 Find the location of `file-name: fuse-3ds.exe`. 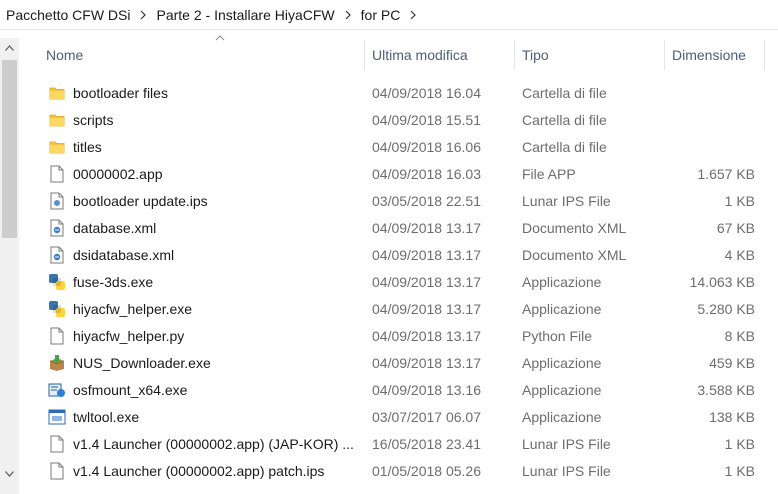

file-name: fuse-3ds.exe is located at coordinates (218, 281).